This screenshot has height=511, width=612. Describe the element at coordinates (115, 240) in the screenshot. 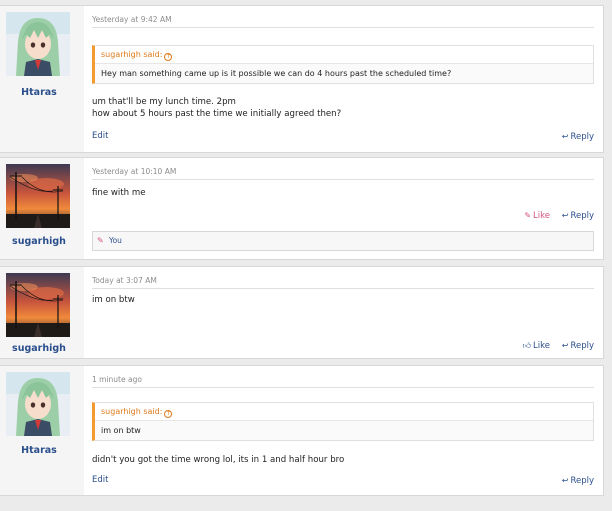

I see `liked-by-link: You` at that location.